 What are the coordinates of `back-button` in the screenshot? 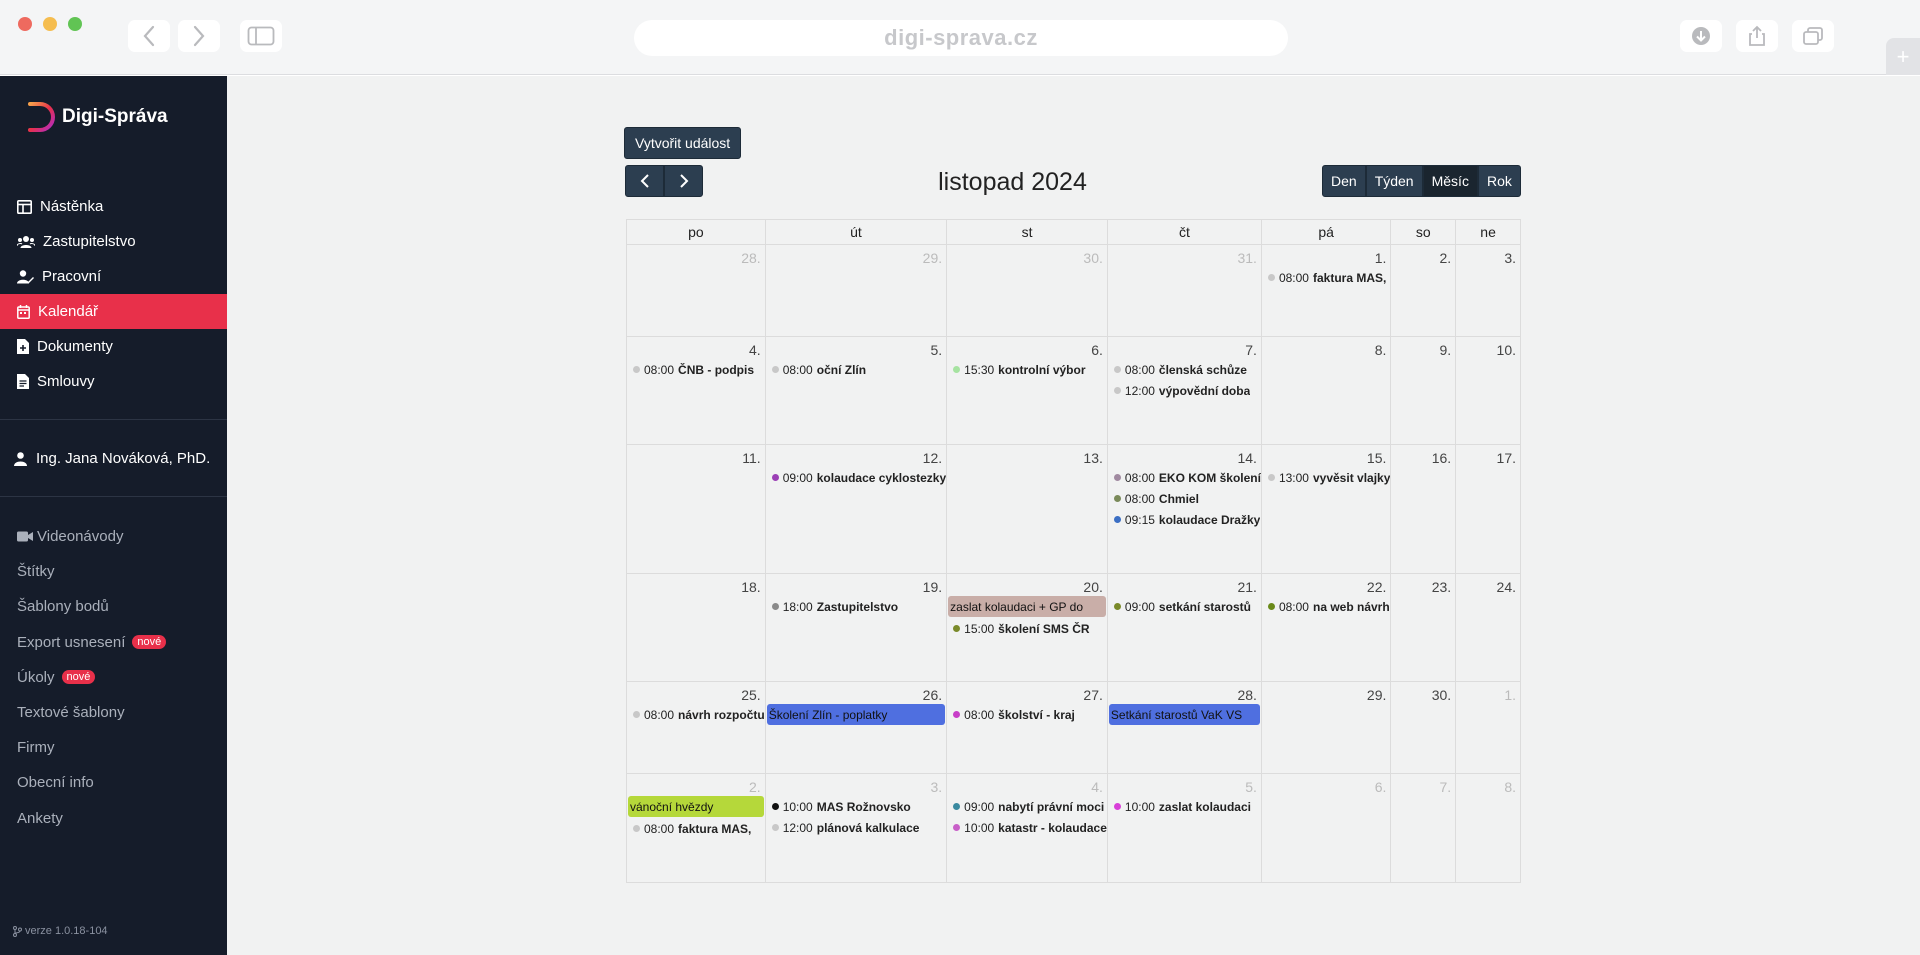 It's located at (149, 36).